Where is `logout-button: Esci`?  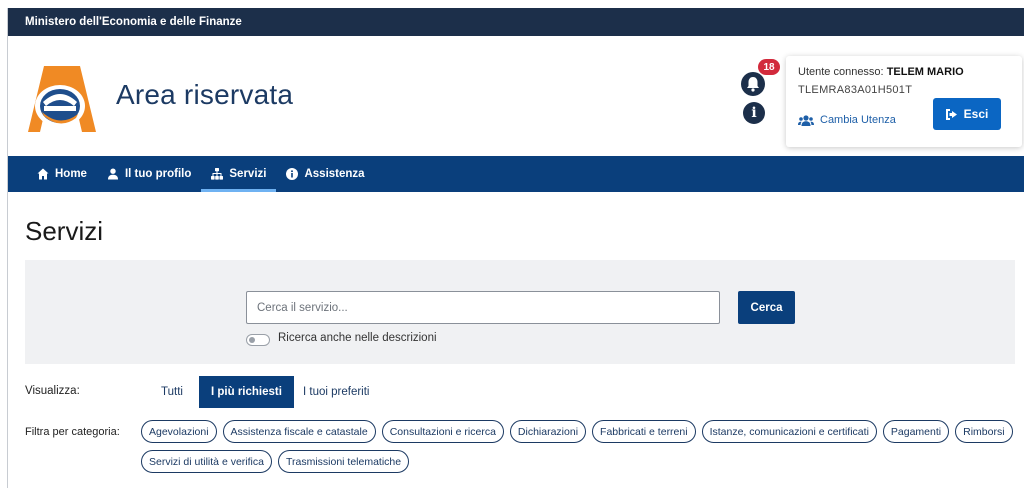 logout-button: Esci is located at coordinates (967, 114).